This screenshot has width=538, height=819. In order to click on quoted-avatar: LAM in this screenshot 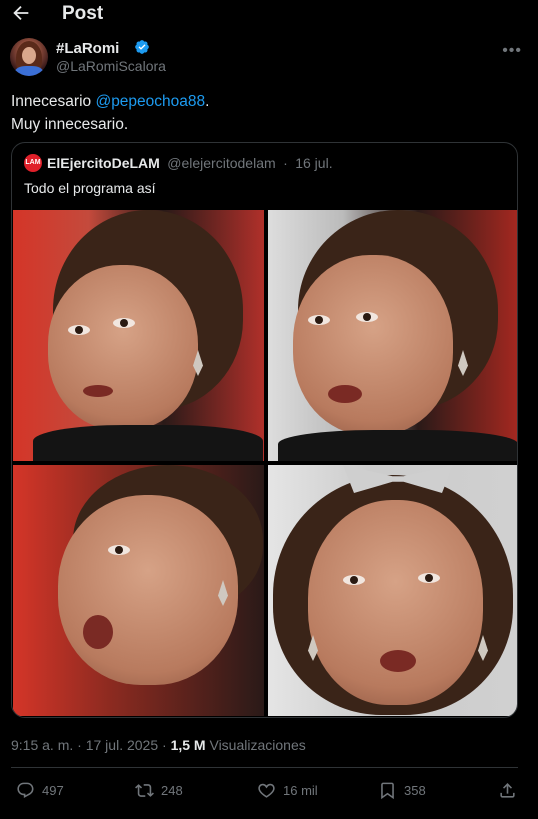, I will do `click(33, 163)`.